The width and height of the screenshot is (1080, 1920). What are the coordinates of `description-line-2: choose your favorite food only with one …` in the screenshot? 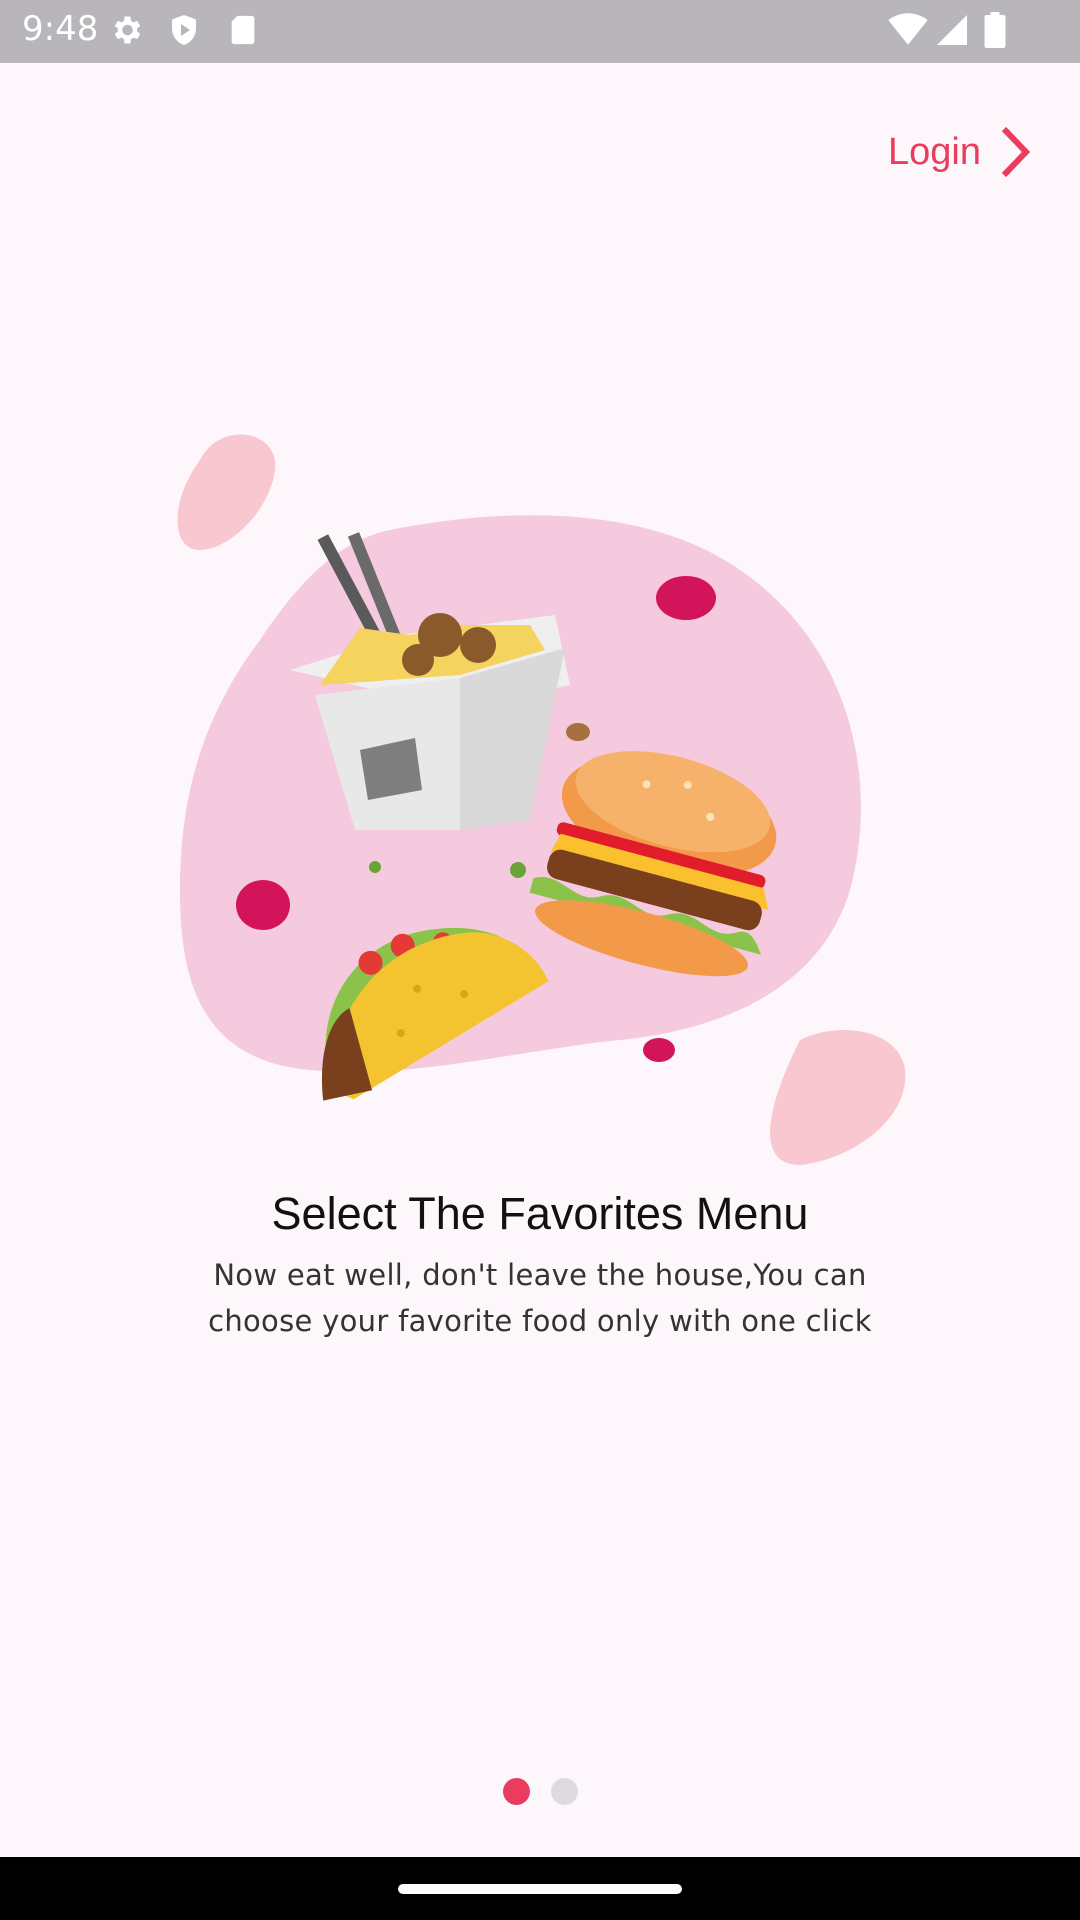 It's located at (540, 1321).